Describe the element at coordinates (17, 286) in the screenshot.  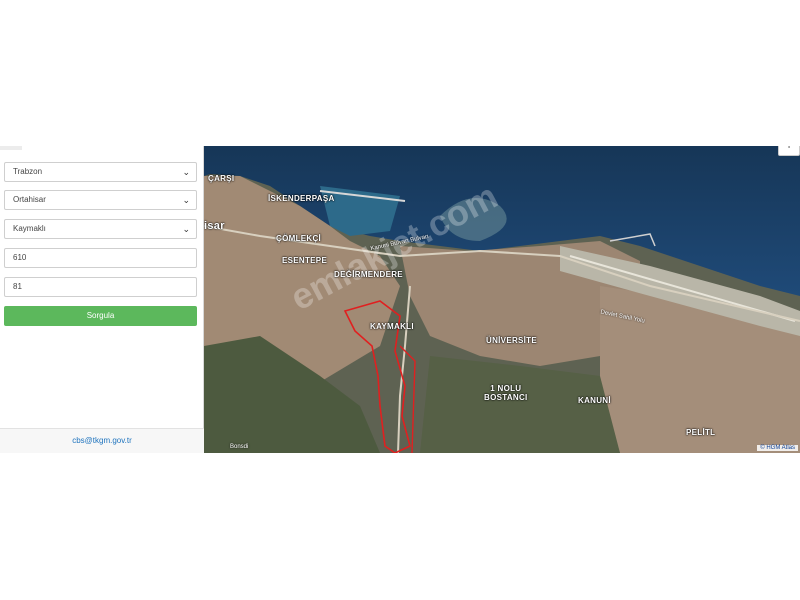
I see `parcel-input-value: 81` at that location.